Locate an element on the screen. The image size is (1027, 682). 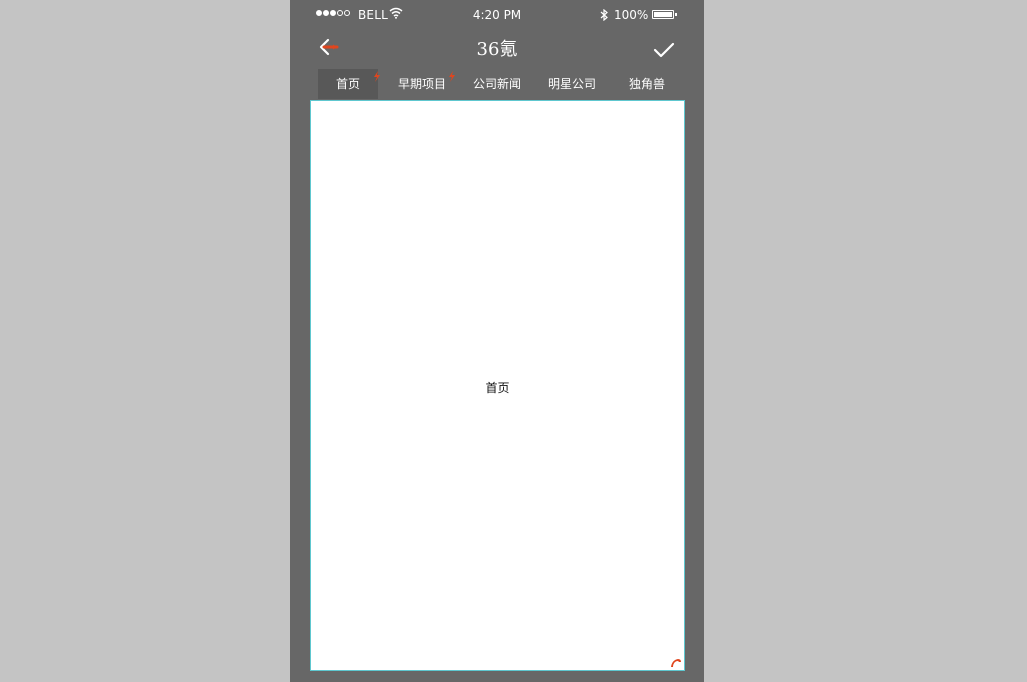
bluetooth-icon is located at coordinates (604, 15).